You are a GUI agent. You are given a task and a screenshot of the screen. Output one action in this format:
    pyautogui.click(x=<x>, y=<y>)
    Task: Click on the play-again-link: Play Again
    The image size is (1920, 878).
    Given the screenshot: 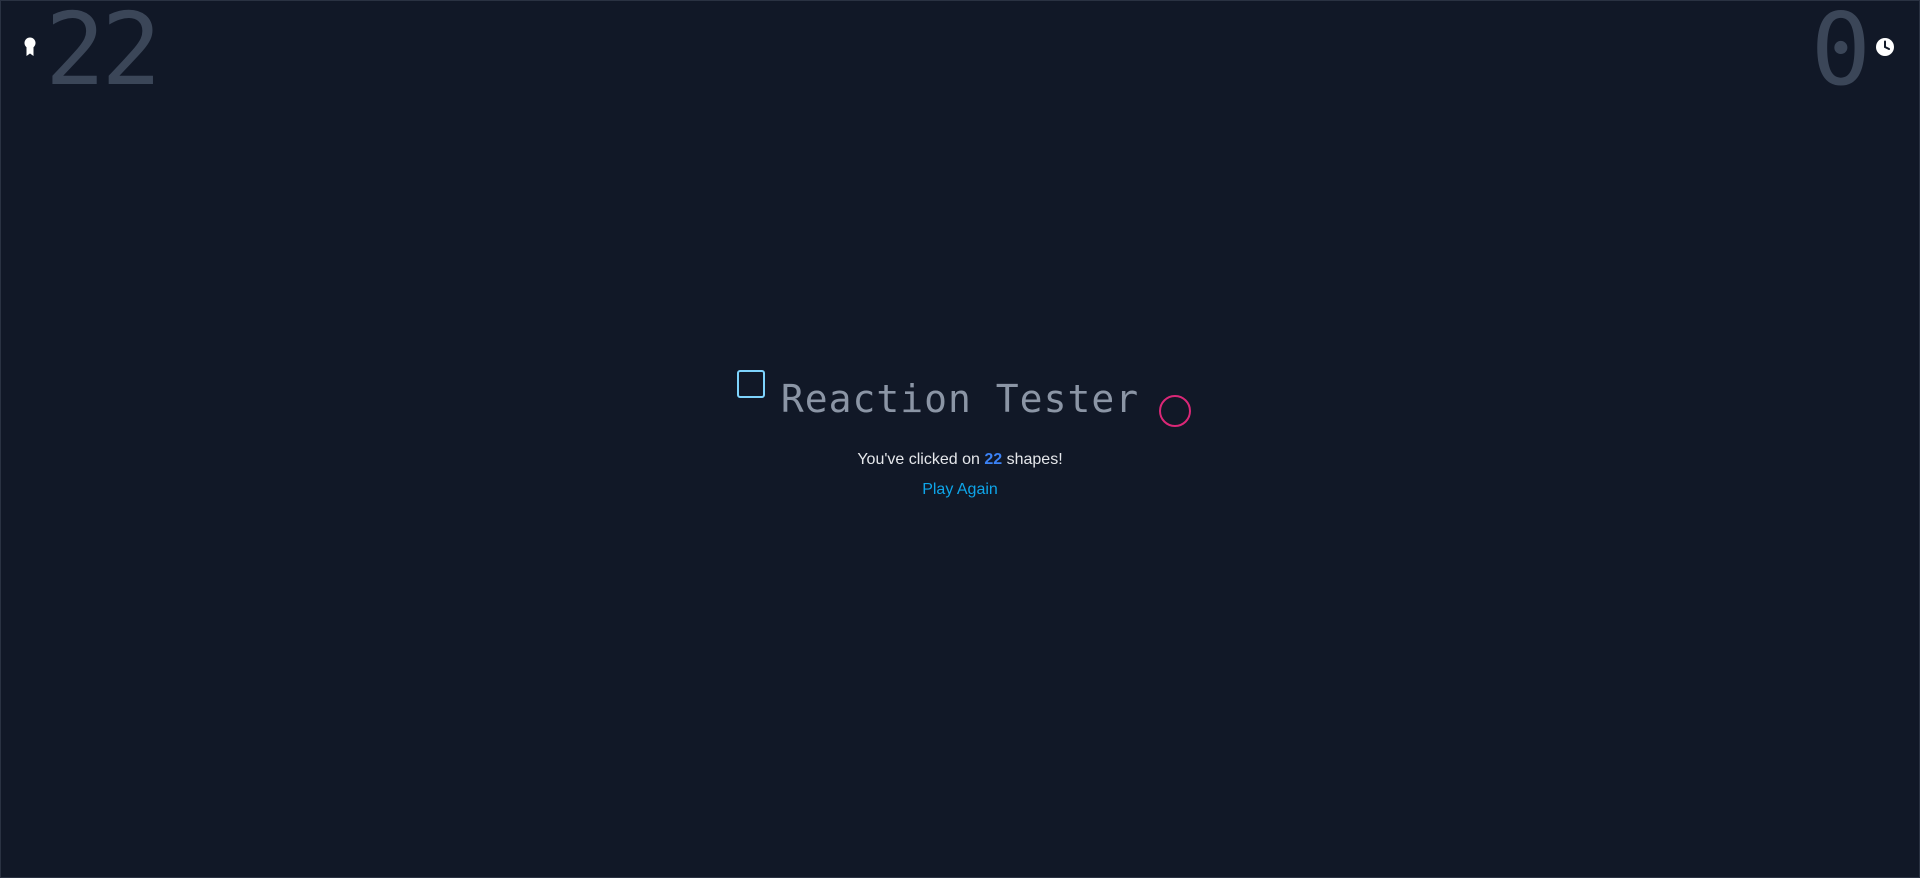 What is the action you would take?
    pyautogui.click(x=960, y=490)
    